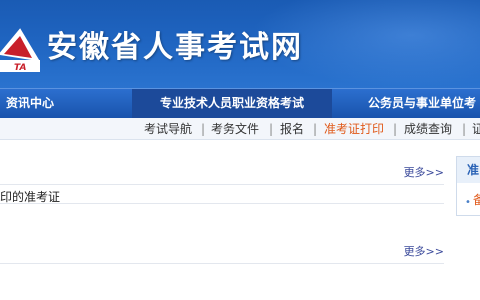 This screenshot has height=300, width=480. Describe the element at coordinates (232, 103) in the screenshot. I see `nav-item-professional-exams: 专业技术人员职业资格考试` at that location.